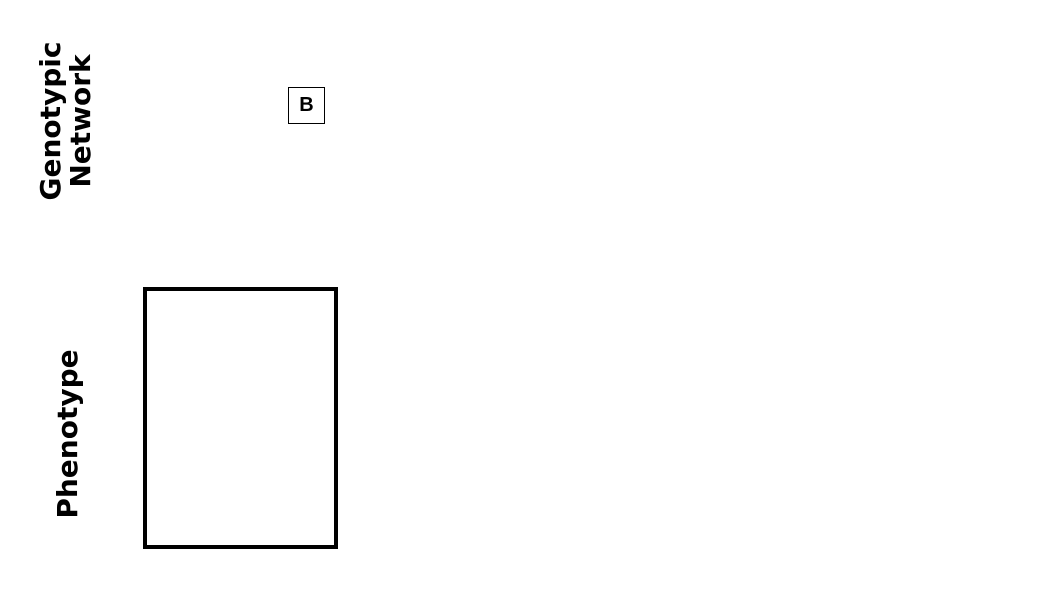 This screenshot has height=595, width=1058. I want to click on panel-b-badge: B, so click(306, 105).